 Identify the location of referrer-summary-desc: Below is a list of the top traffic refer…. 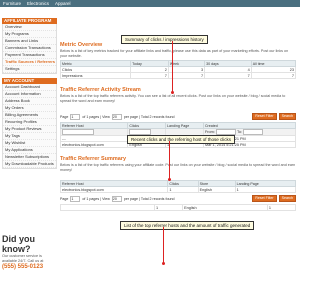
(178, 167).